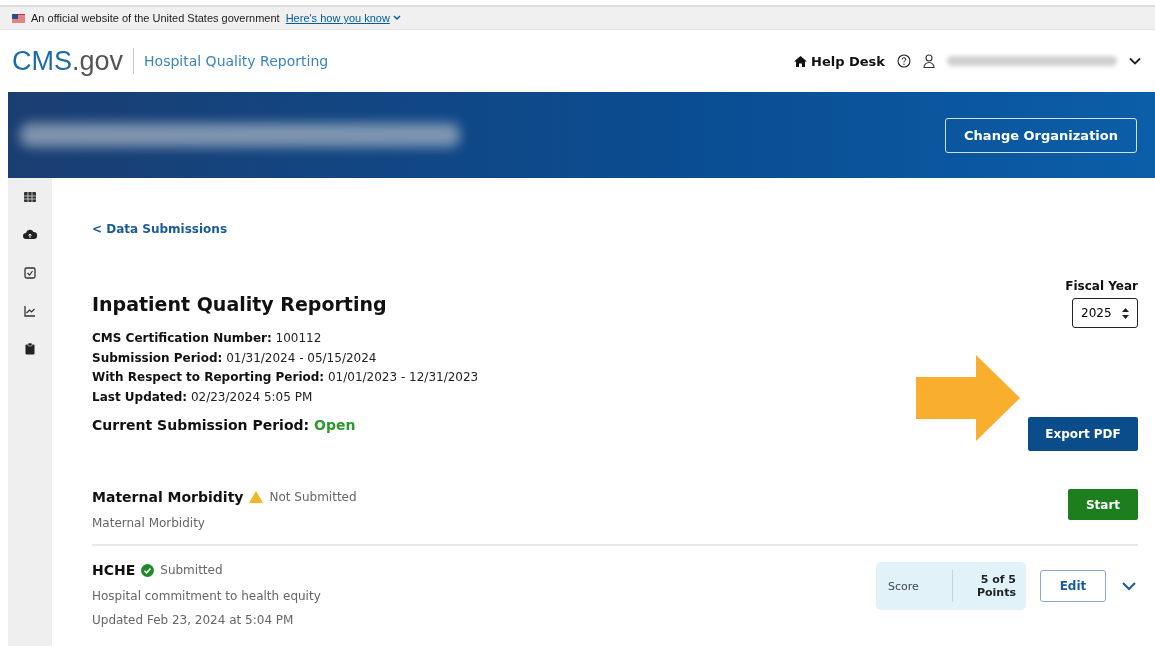 This screenshot has width=1155, height=646. What do you see at coordinates (148, 570) in the screenshot?
I see `check-circle-icon` at bounding box center [148, 570].